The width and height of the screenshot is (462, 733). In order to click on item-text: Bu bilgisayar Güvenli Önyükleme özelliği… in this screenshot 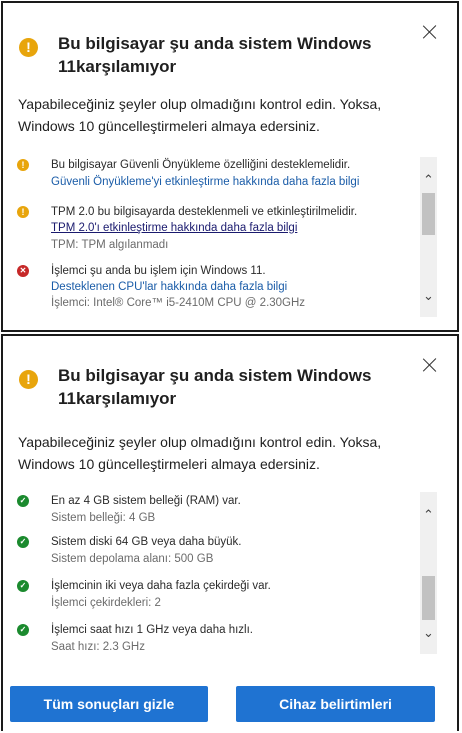, I will do `click(201, 165)`.